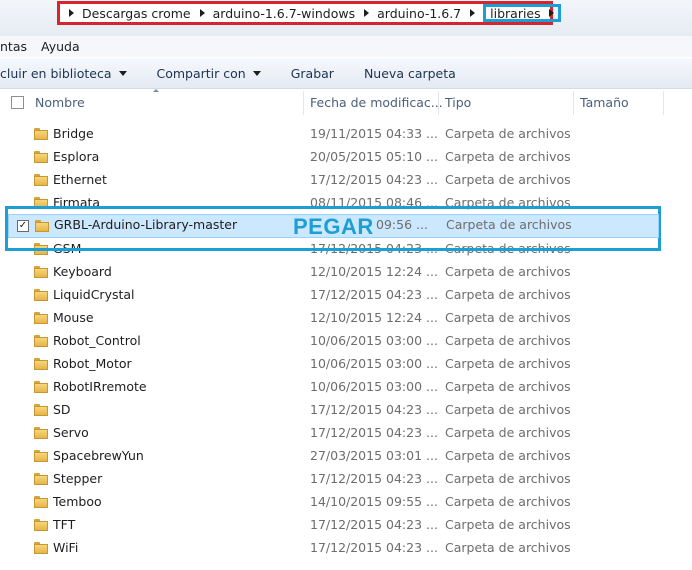 This screenshot has width=692, height=570. I want to click on select-all-checkbox, so click(17, 102).